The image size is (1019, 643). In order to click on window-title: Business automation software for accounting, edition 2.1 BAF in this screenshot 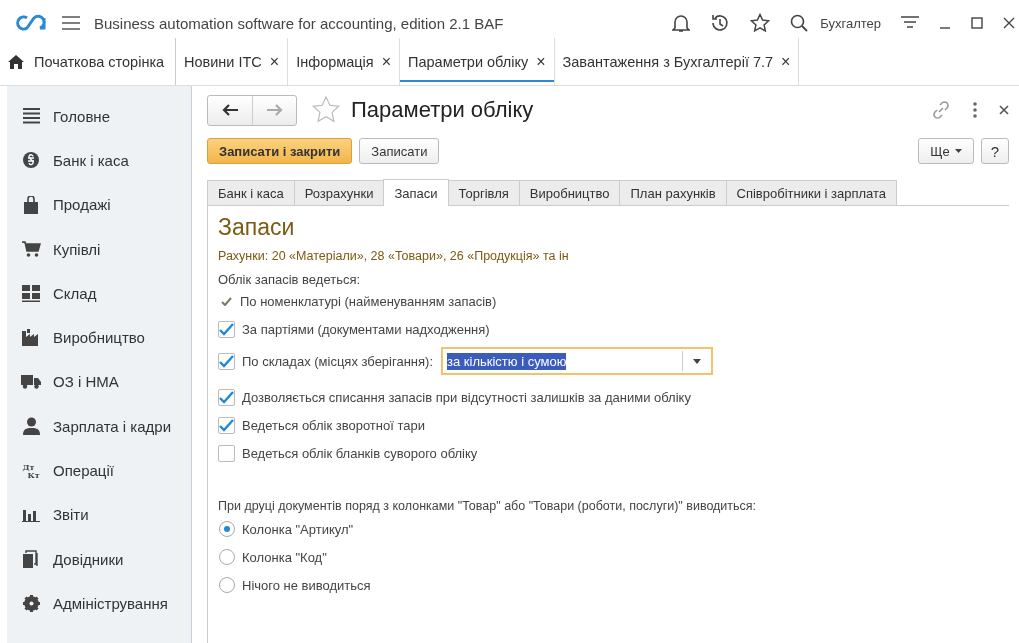, I will do `click(299, 23)`.